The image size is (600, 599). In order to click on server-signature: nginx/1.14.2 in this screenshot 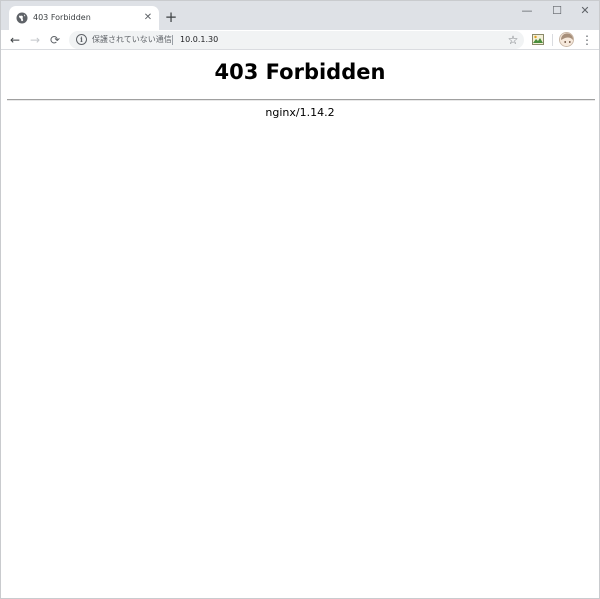, I will do `click(300, 112)`.